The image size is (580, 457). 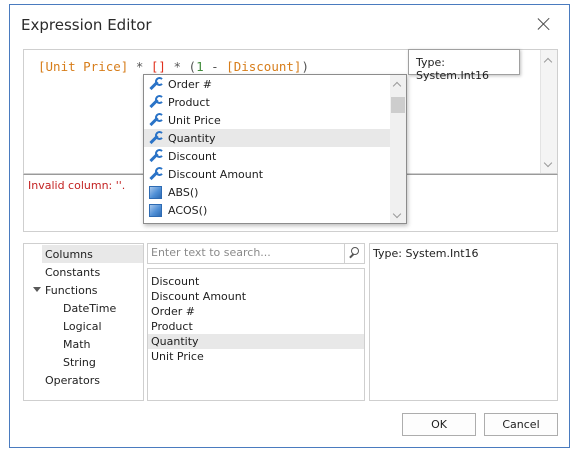 I want to click on description-panel: Type: System.Int16, so click(x=463, y=322).